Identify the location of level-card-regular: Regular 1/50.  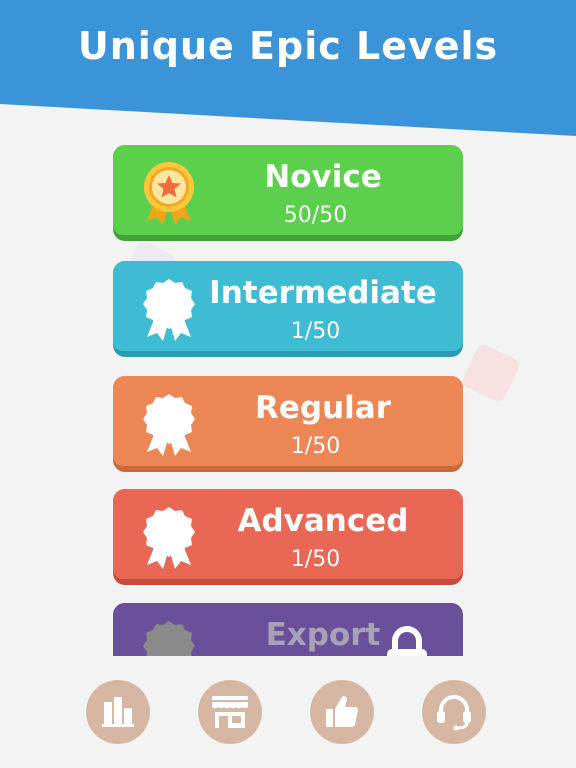
(288, 424).